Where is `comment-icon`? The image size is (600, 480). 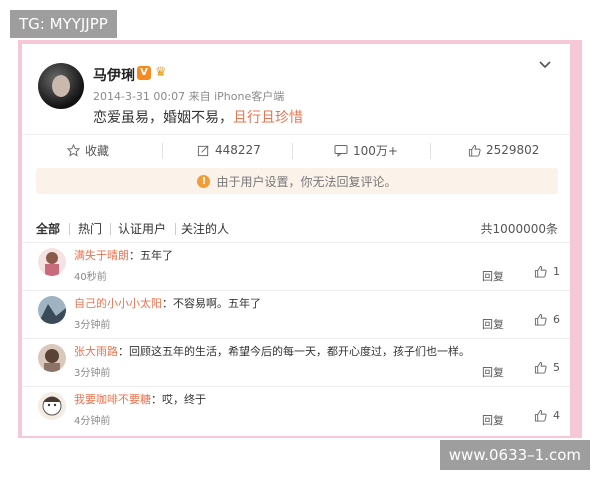 comment-icon is located at coordinates (341, 150).